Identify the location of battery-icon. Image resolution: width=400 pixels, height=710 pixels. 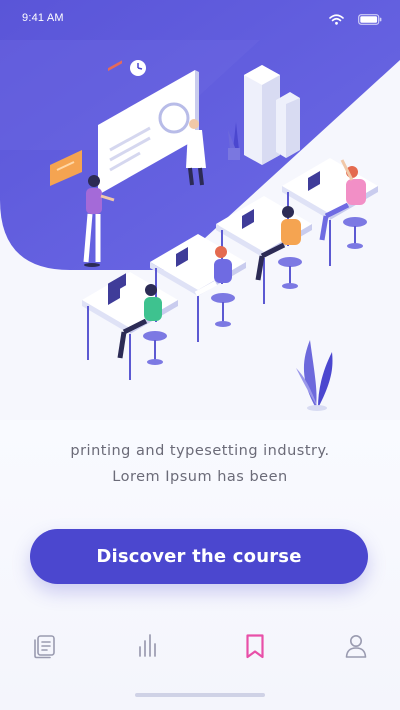
(370, 21).